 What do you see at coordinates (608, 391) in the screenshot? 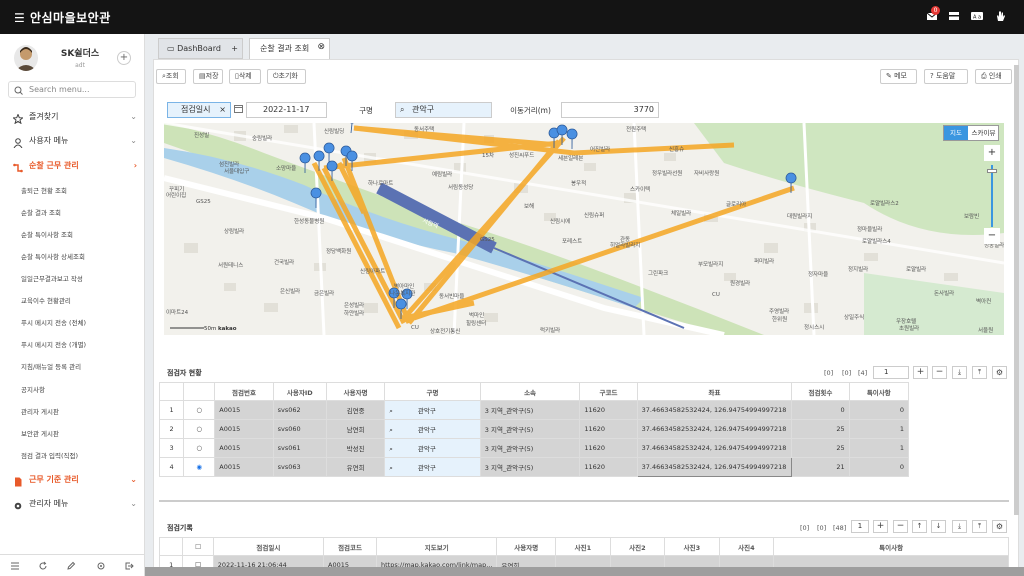
I see `col-header: 구코드` at bounding box center [608, 391].